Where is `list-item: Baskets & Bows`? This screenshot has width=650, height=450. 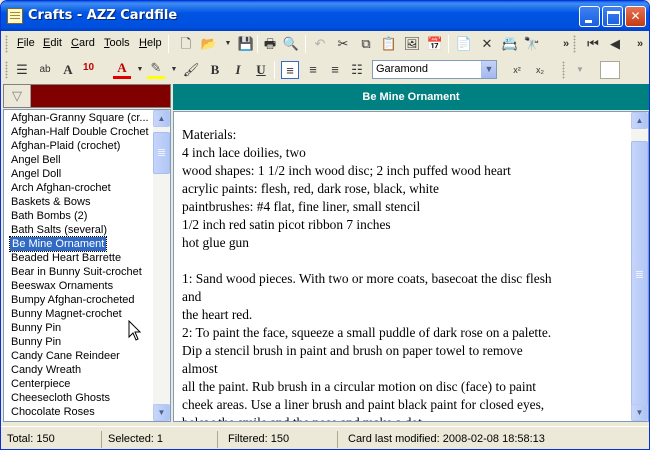
list-item: Baskets & Bows is located at coordinates (50, 202).